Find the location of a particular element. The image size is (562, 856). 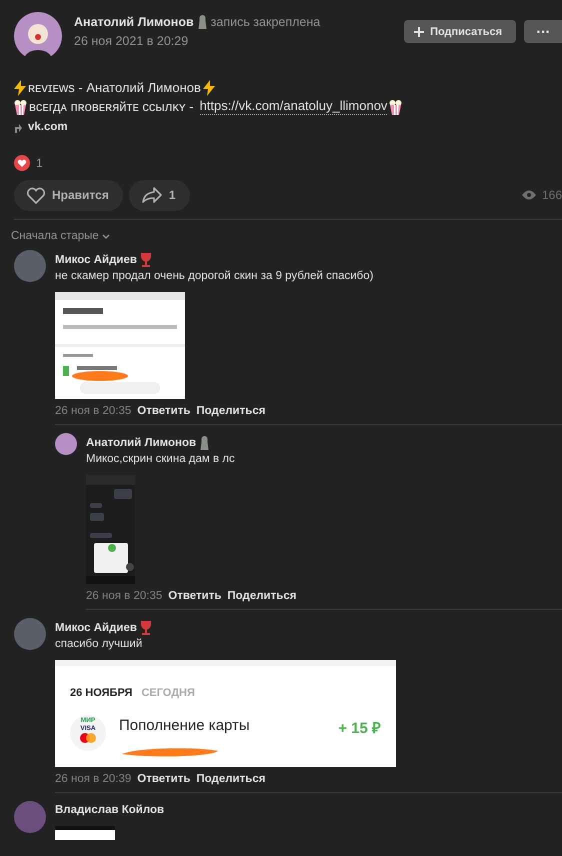

receipt-amount: + 15 ₽ is located at coordinates (359, 728).